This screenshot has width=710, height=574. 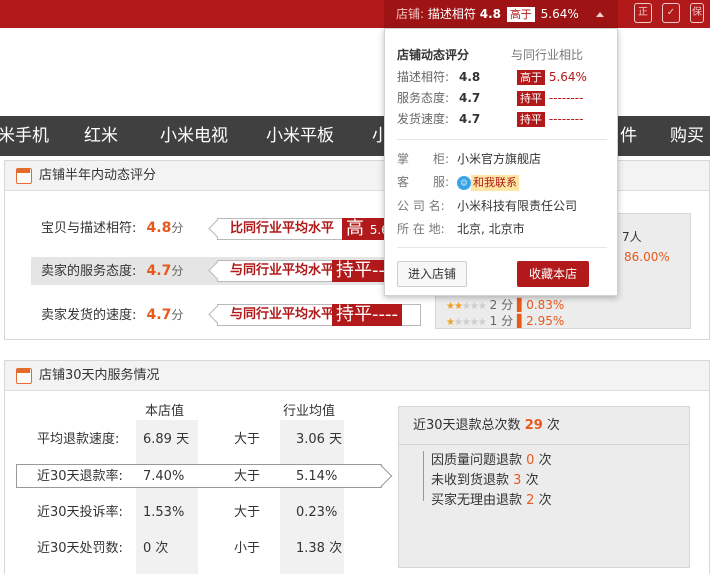 I want to click on service-industry-value: 5.14%, so click(x=317, y=476).